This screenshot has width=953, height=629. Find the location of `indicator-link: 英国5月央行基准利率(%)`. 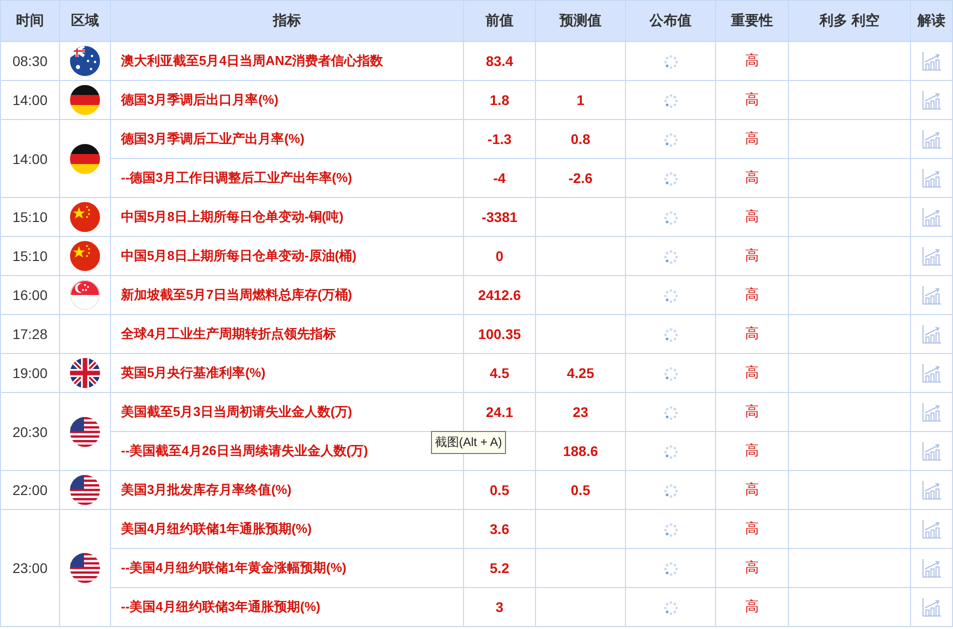

indicator-link: 英国5月央行基准利率(%) is located at coordinates (287, 373).